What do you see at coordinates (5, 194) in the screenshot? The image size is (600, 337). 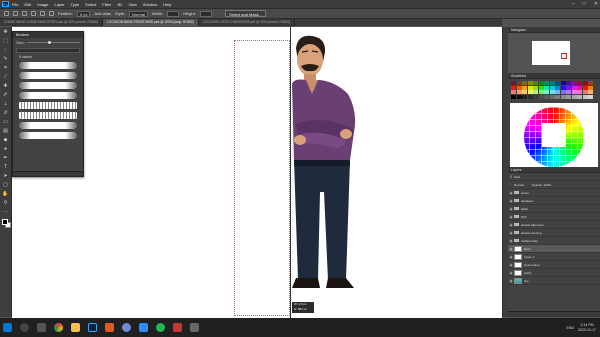 I see `hand-tool-icon: ✋` at bounding box center [5, 194].